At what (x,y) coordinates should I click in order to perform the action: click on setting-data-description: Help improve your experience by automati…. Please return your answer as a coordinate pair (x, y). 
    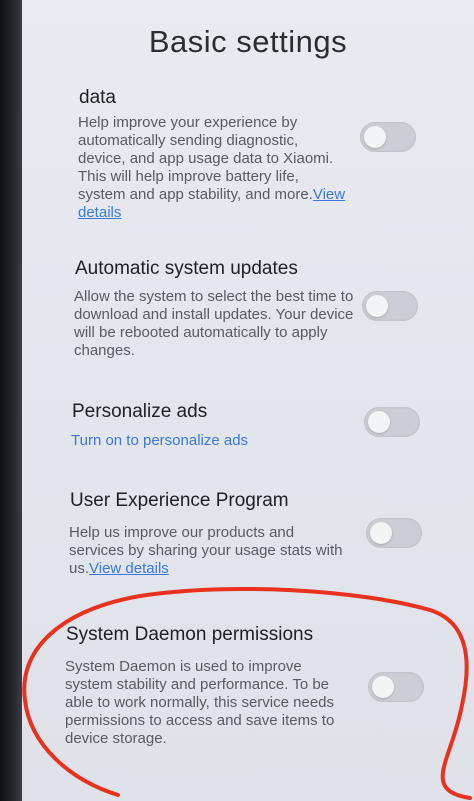
    Looking at the image, I should click on (213, 168).